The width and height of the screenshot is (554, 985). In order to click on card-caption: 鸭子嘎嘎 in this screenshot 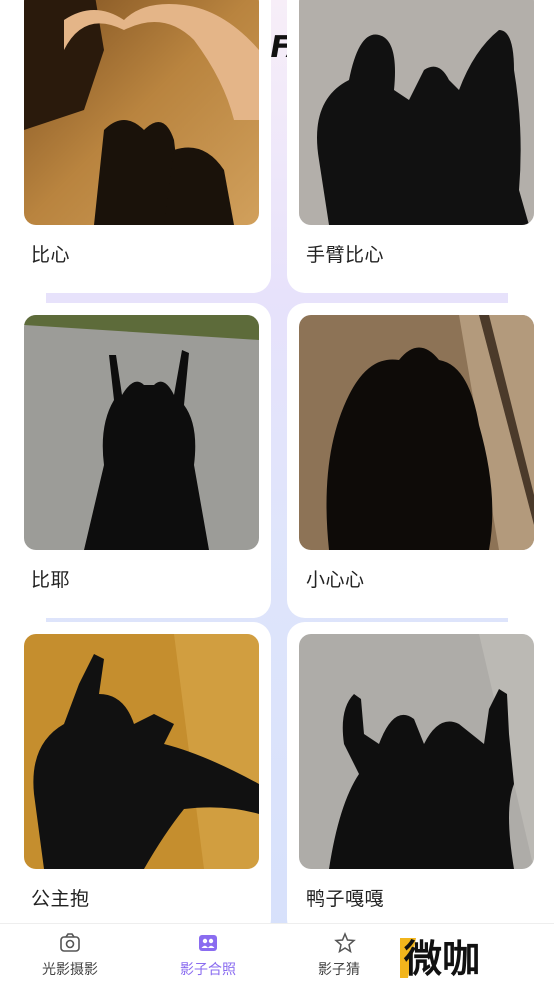, I will do `click(345, 899)`.